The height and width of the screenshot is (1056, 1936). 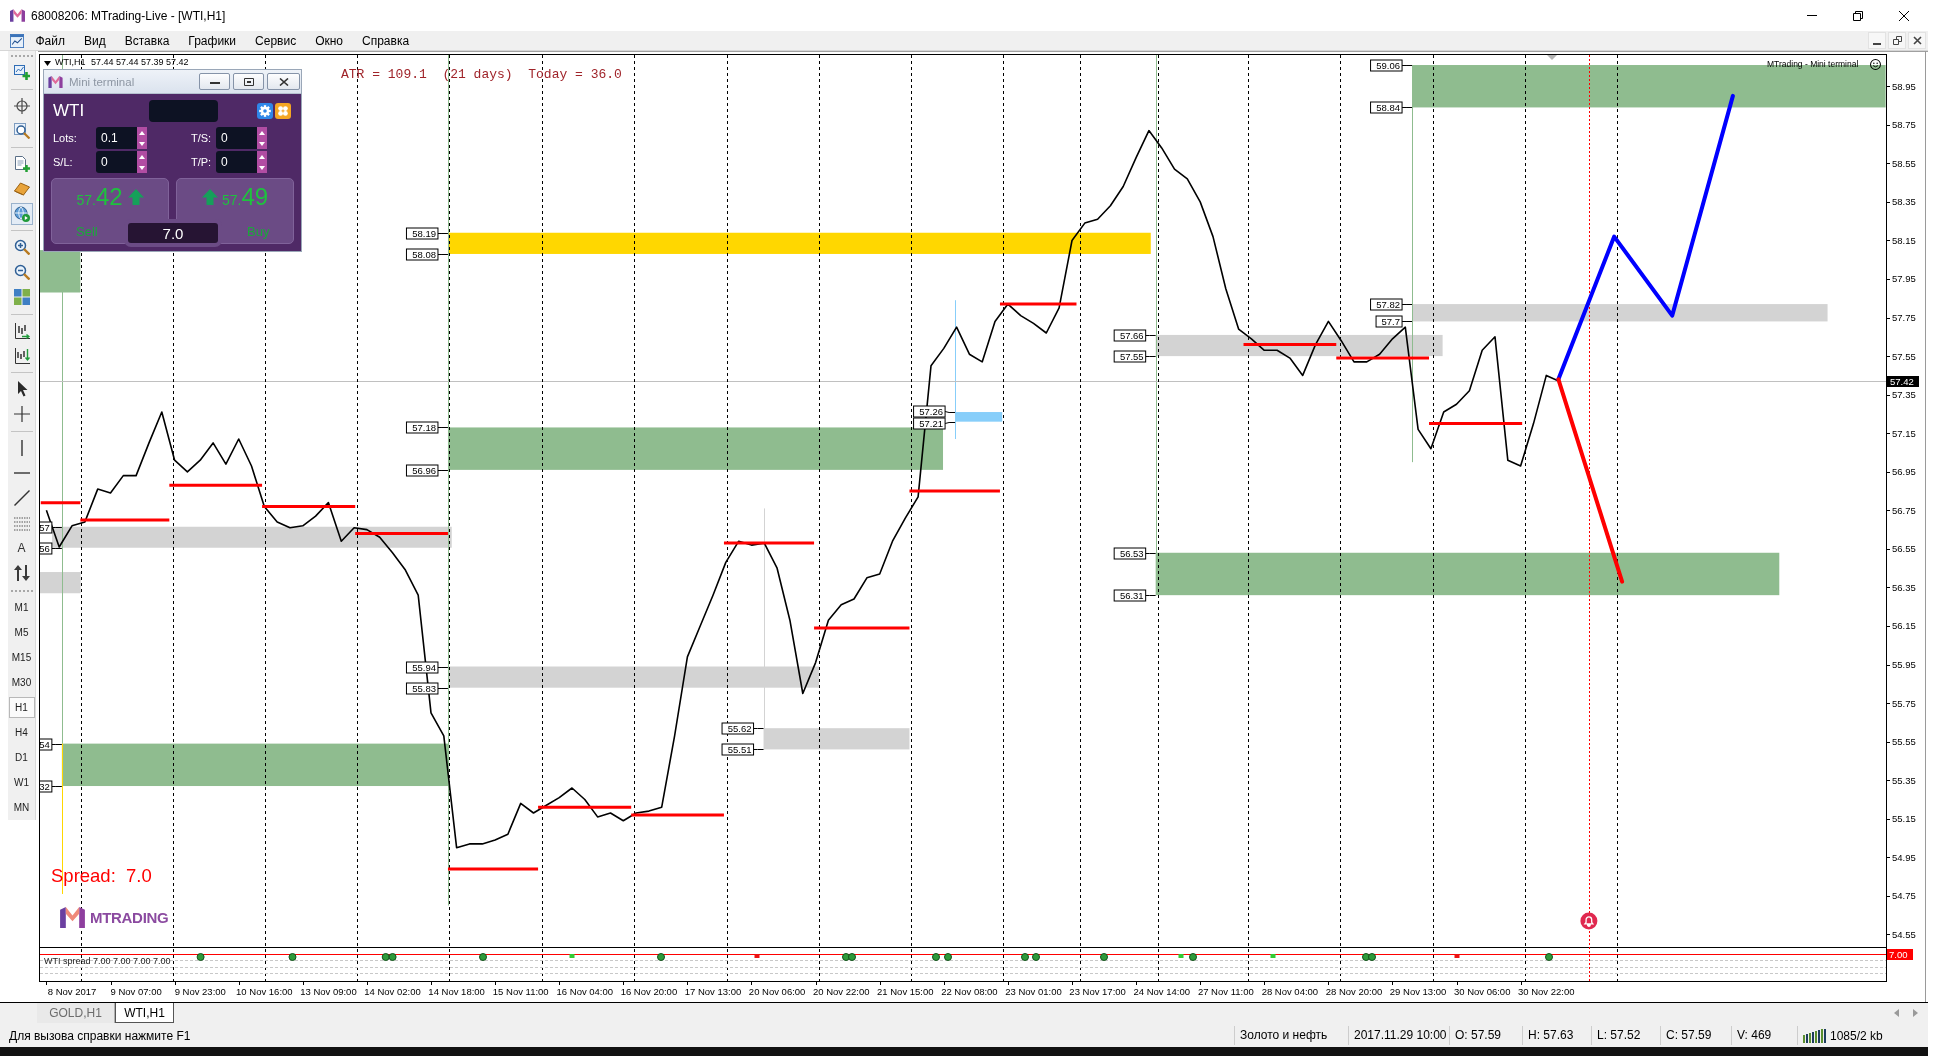 I want to click on number-field: 0.1, so click(x=116, y=138).